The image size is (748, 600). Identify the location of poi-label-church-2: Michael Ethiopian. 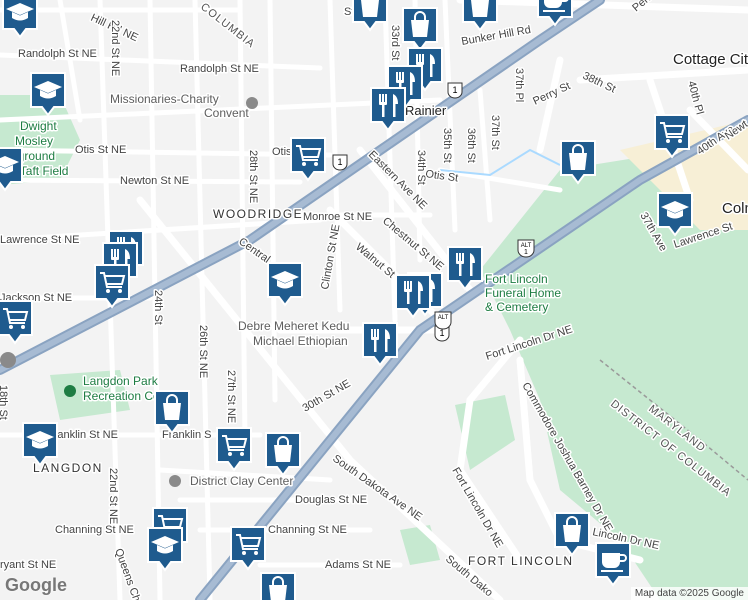
(300, 341).